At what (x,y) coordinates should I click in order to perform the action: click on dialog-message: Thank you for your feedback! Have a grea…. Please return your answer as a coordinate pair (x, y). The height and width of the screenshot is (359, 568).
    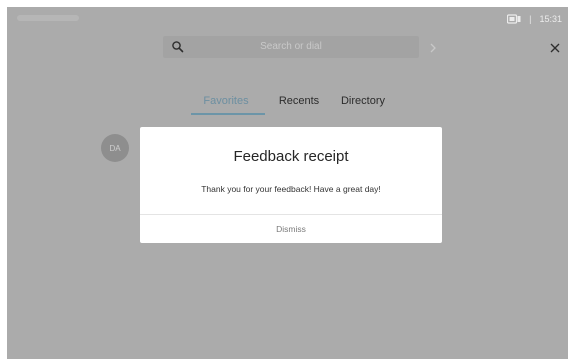
    Looking at the image, I should click on (291, 189).